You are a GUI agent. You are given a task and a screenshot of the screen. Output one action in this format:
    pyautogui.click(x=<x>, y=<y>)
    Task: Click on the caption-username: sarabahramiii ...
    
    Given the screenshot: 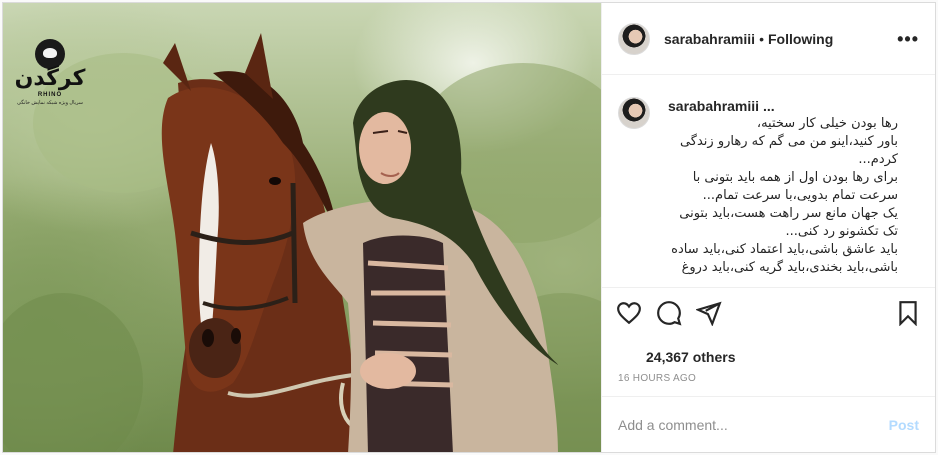 What is the action you would take?
    pyautogui.click(x=793, y=106)
    